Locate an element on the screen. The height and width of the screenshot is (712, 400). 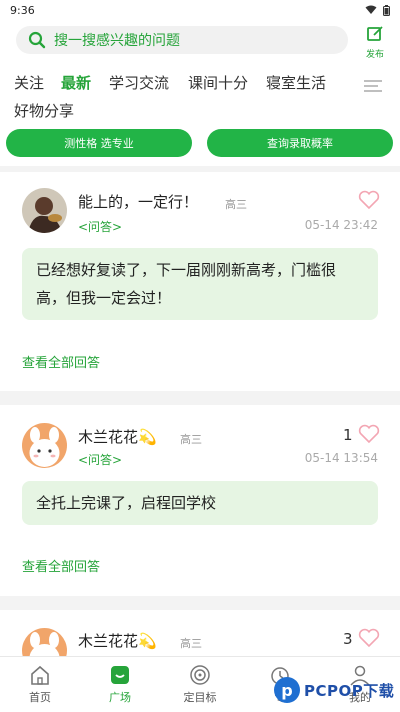
nav-target: 定目标 is located at coordinates (200, 684).